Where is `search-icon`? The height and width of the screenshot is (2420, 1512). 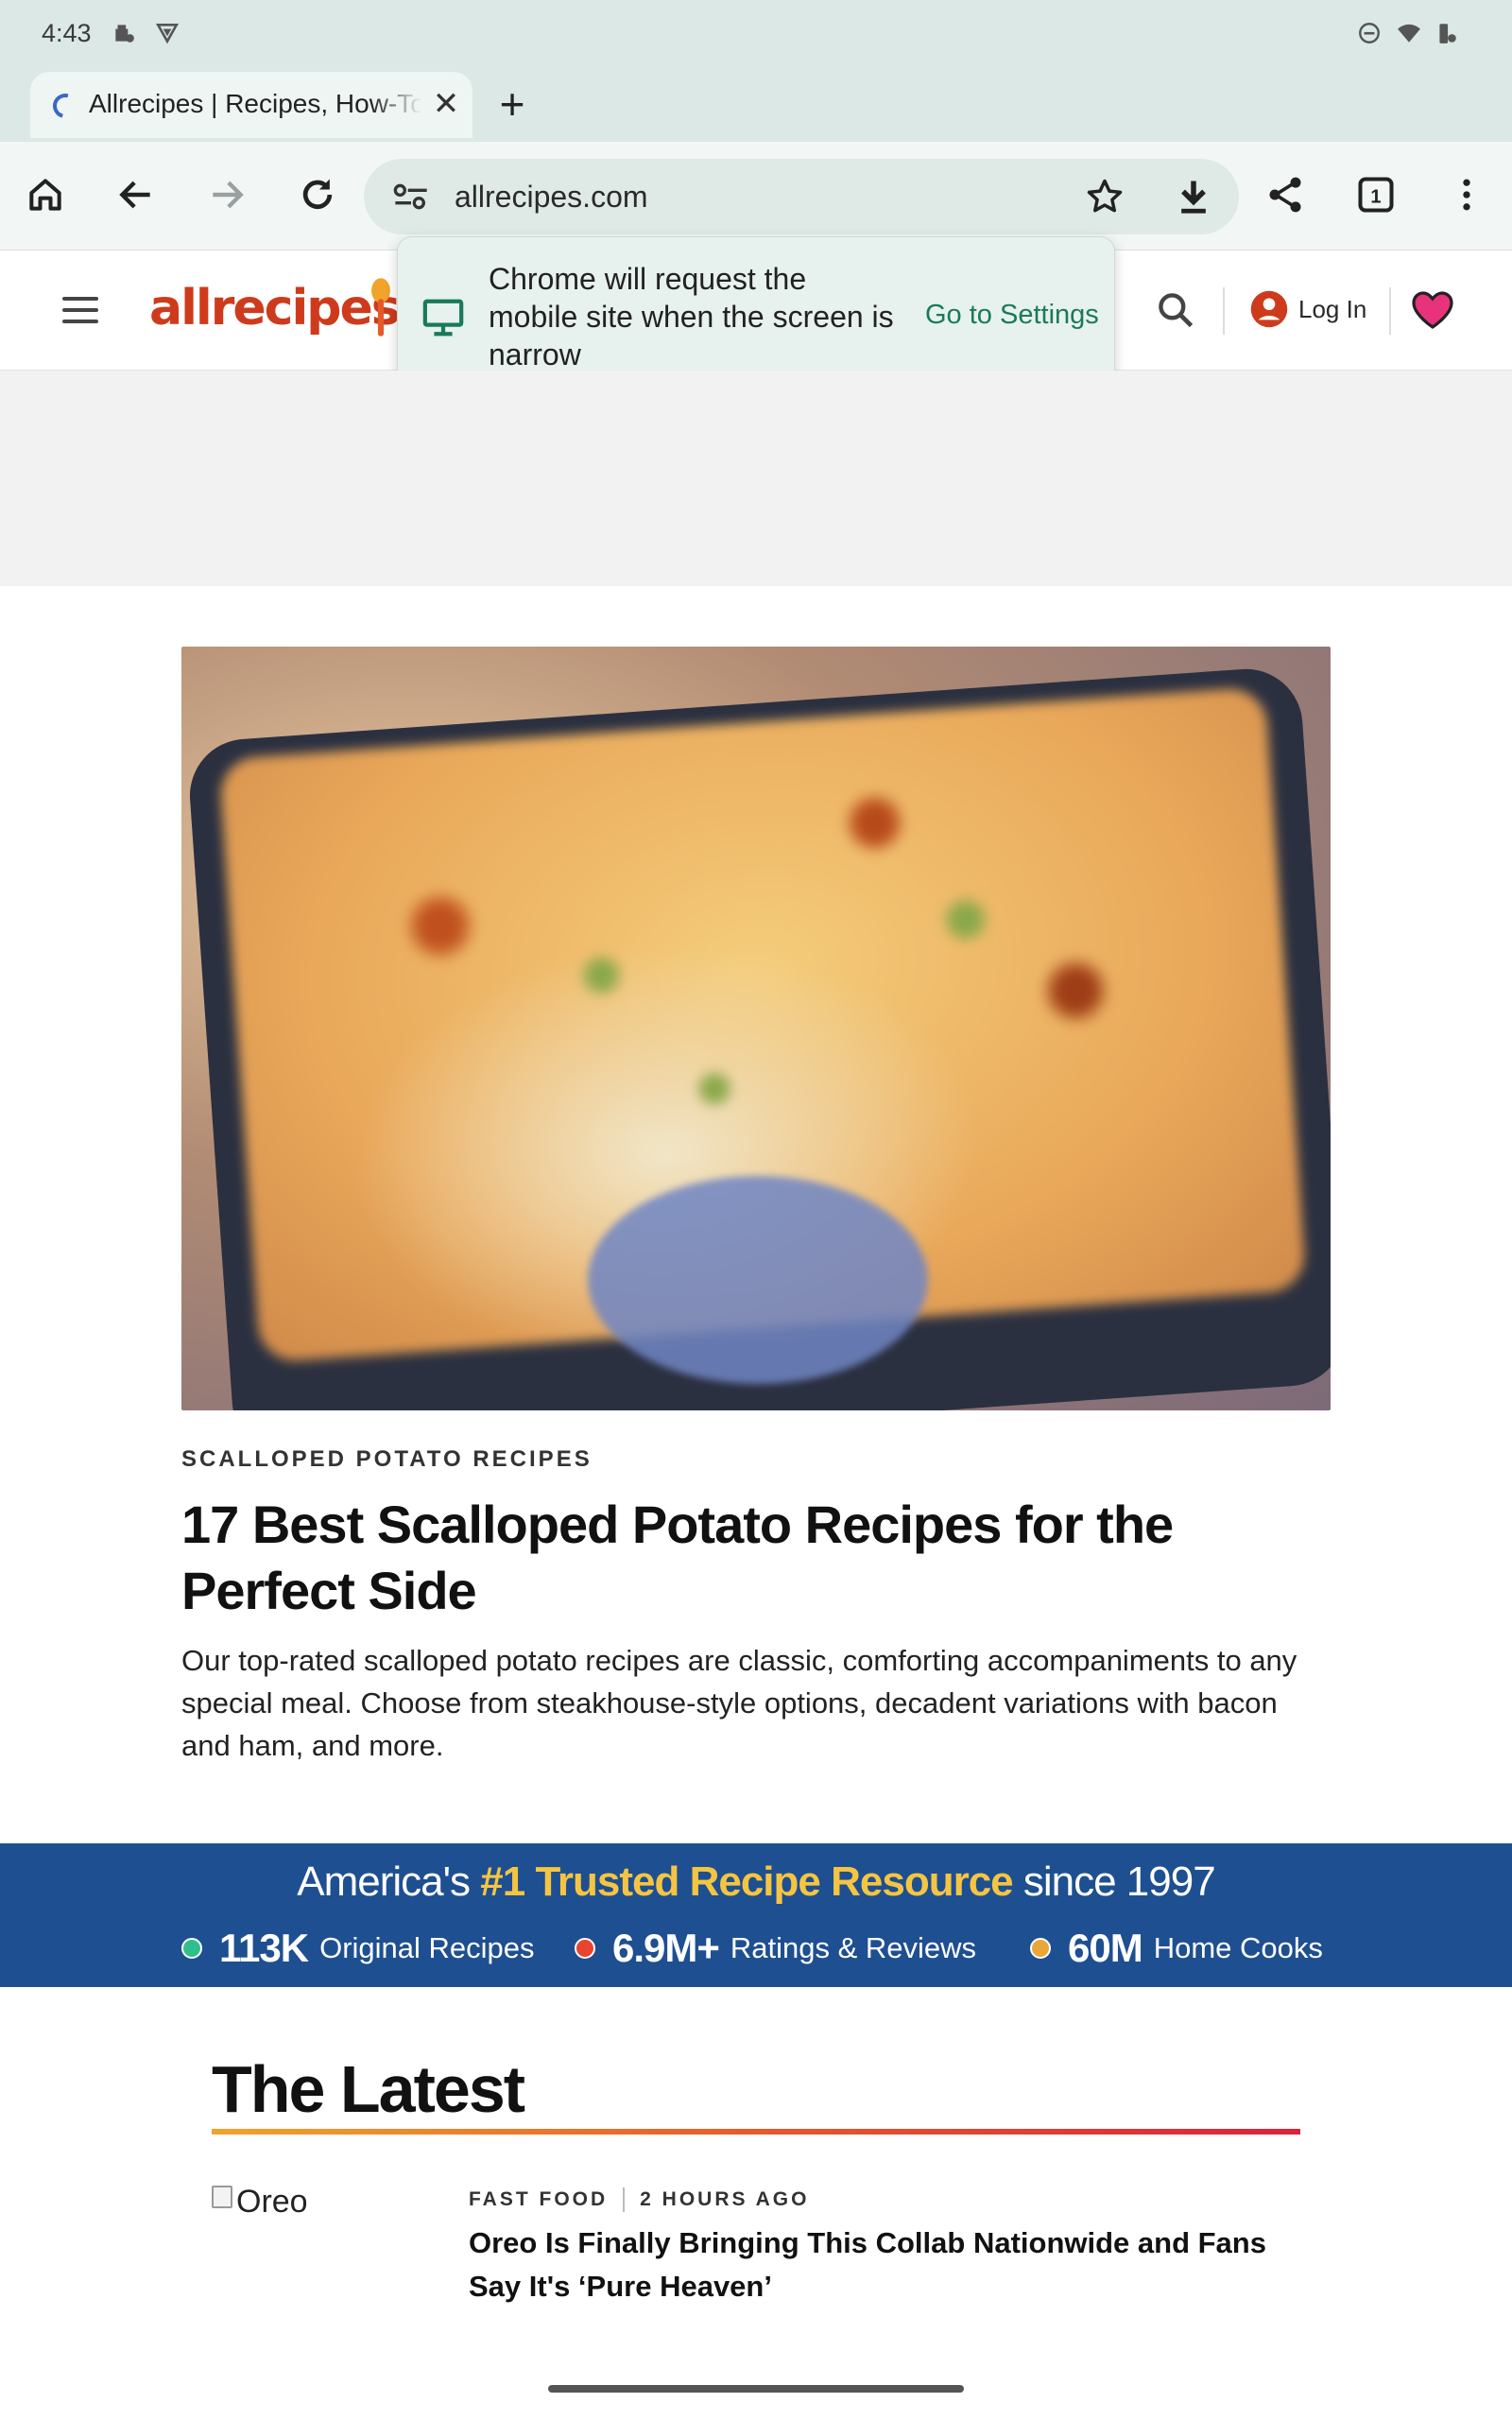 search-icon is located at coordinates (1175, 310).